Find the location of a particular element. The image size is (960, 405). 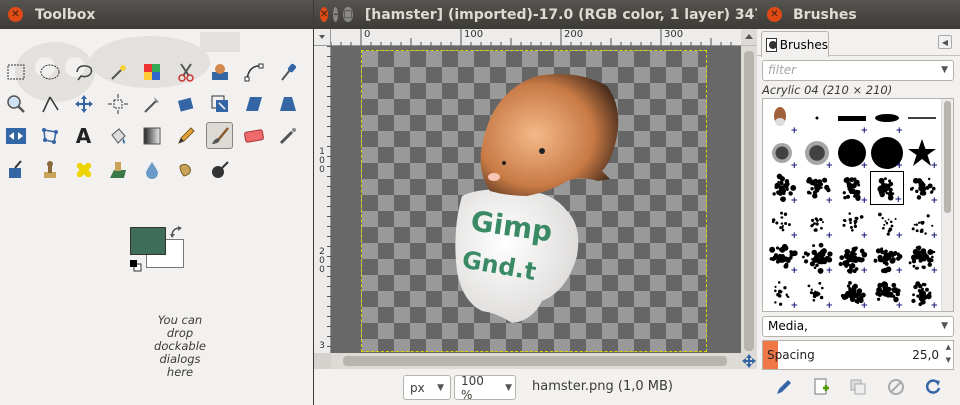

spacing-slider: Spacing 25,0 ▲ ▼ is located at coordinates (858, 355).